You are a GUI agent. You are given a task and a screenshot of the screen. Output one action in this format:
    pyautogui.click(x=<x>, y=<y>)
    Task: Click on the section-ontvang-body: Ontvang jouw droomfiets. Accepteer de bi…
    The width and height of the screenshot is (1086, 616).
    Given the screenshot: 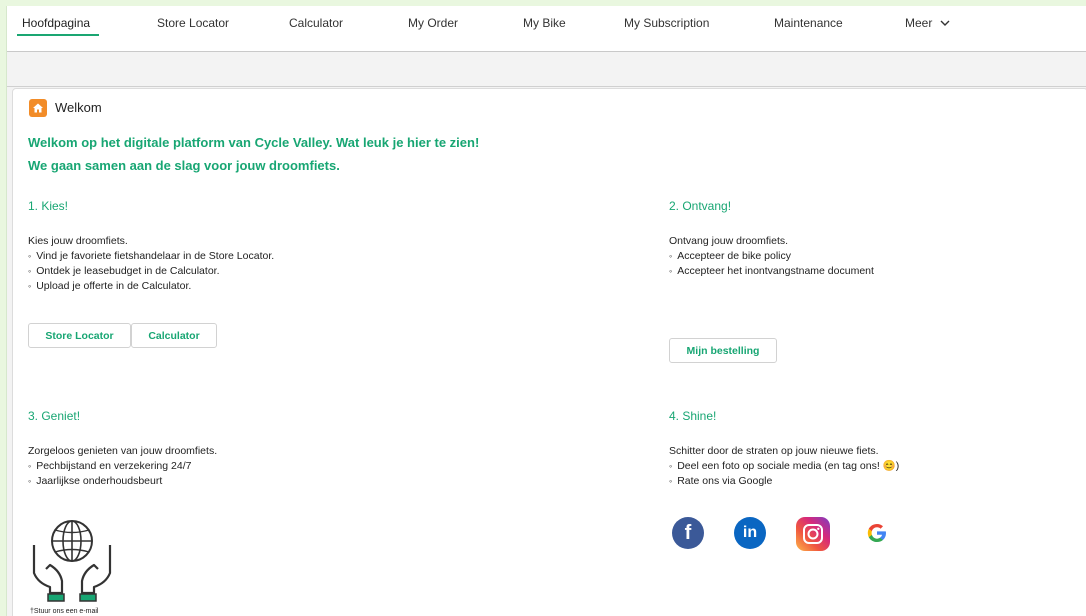 What is the action you would take?
    pyautogui.click(x=771, y=256)
    